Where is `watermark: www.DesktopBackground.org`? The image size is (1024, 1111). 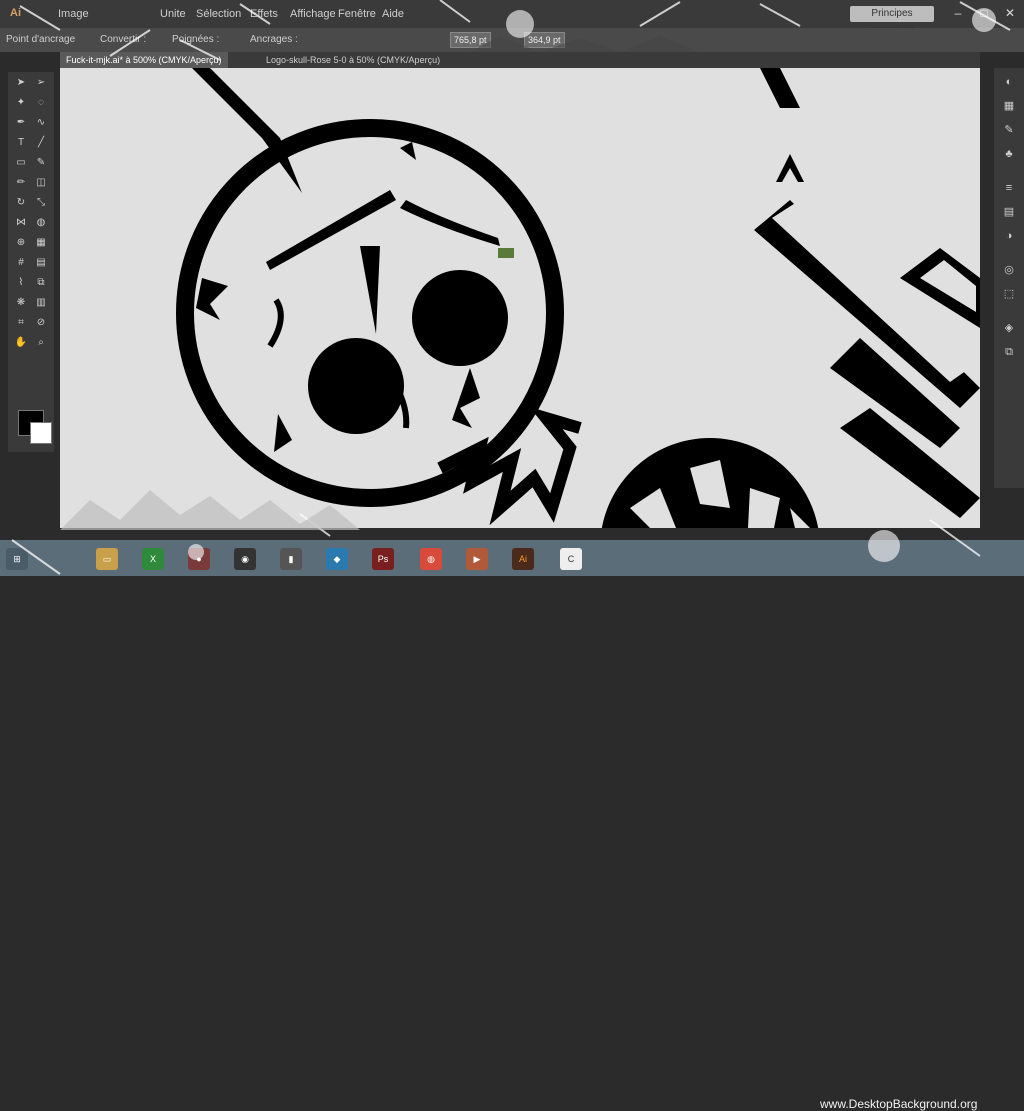
watermark: www.DesktopBackground.org is located at coordinates (899, 1104).